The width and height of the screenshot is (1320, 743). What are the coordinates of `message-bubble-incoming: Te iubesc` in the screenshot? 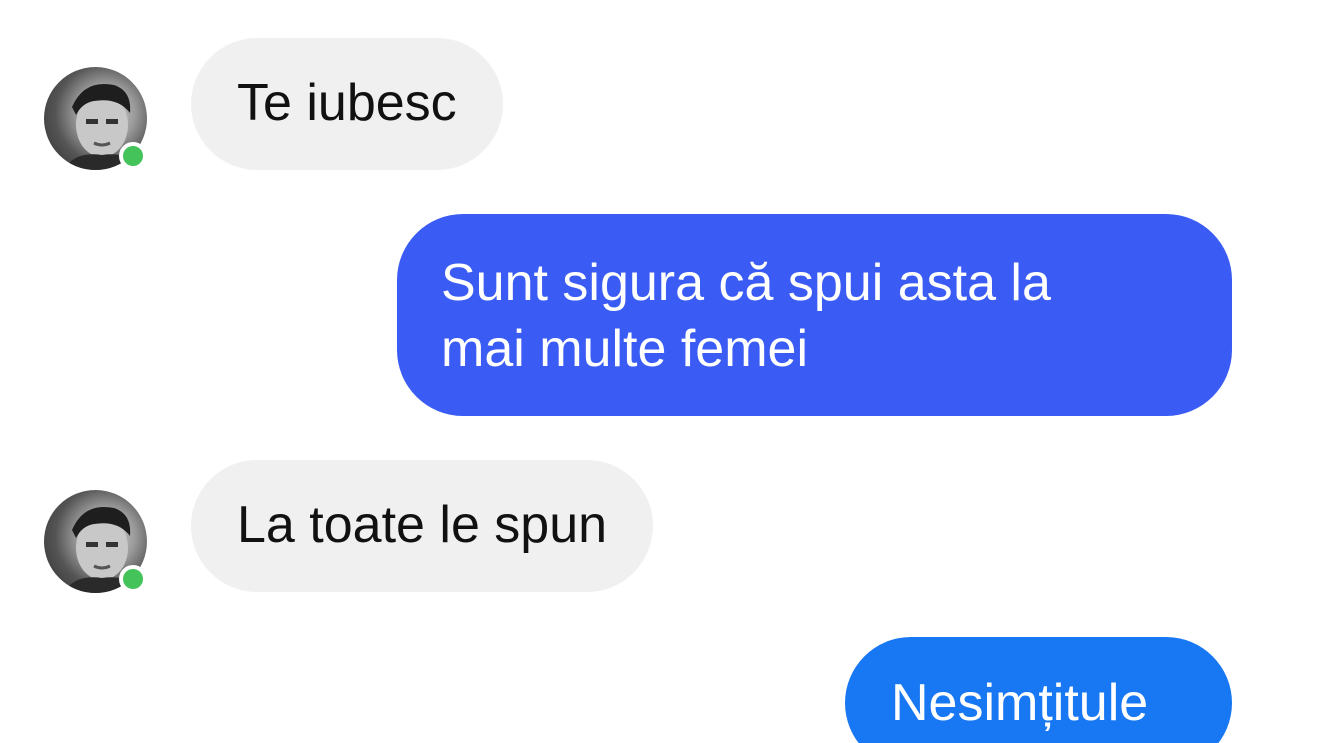 It's located at (347, 104).